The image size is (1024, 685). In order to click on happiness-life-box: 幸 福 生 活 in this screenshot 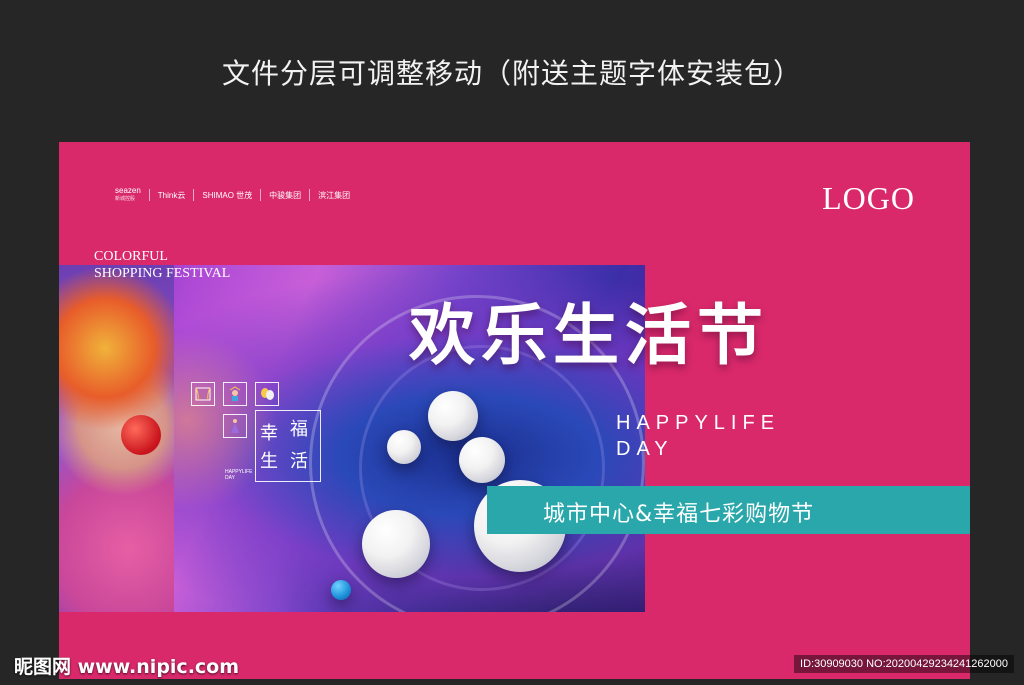, I will do `click(288, 446)`.